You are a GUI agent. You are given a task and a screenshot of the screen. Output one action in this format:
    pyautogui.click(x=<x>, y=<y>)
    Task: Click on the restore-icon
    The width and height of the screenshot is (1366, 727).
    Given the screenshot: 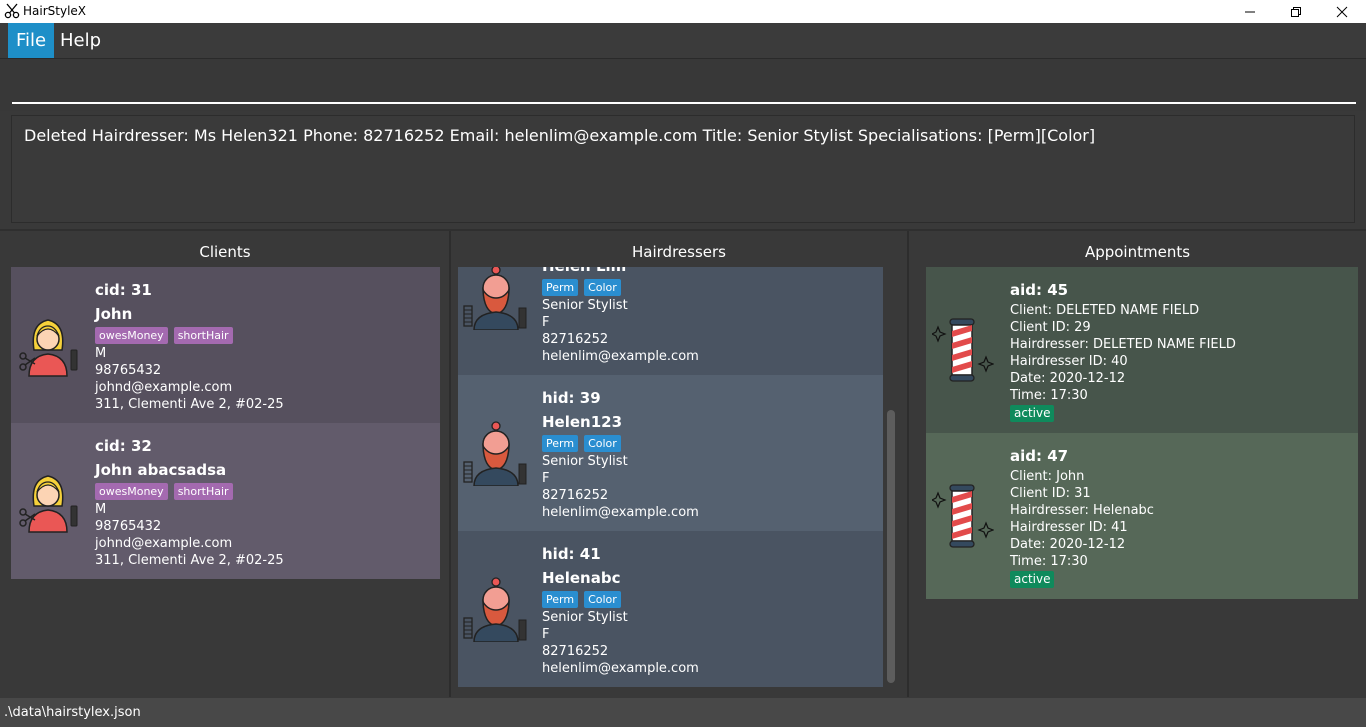 What is the action you would take?
    pyautogui.click(x=1296, y=11)
    